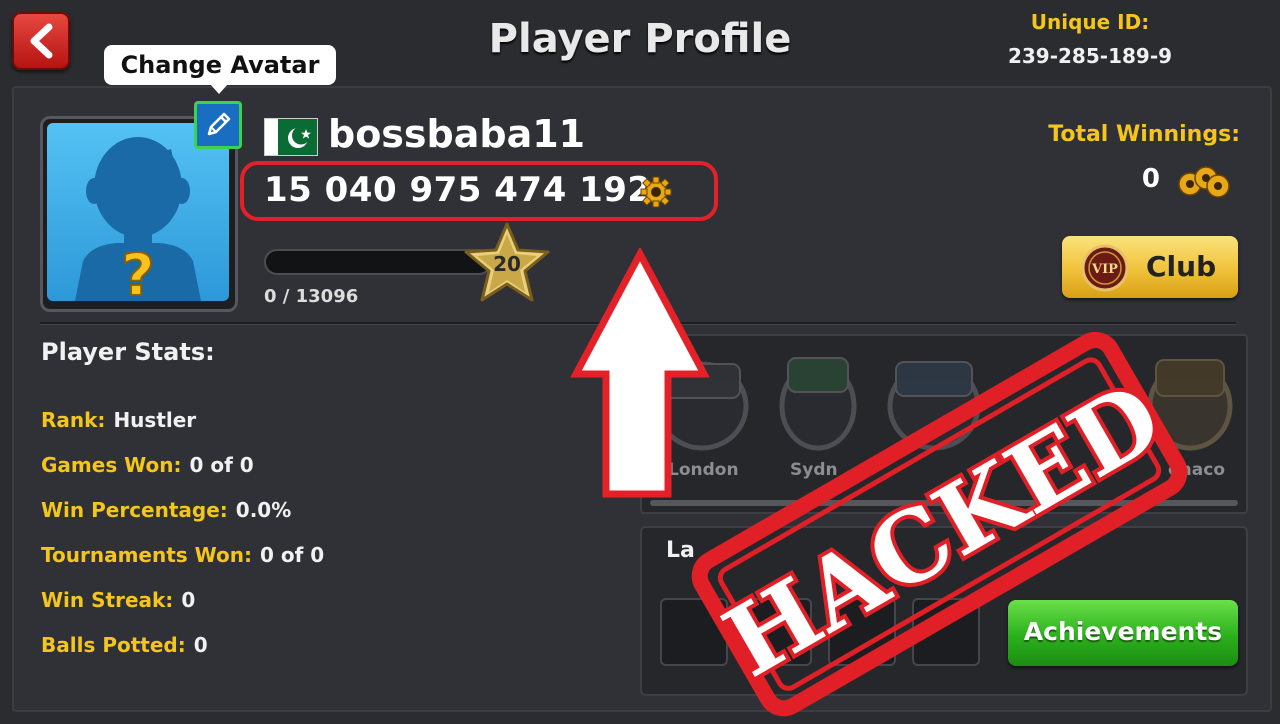  I want to click on stat-label: Tournaments Won:, so click(146, 555).